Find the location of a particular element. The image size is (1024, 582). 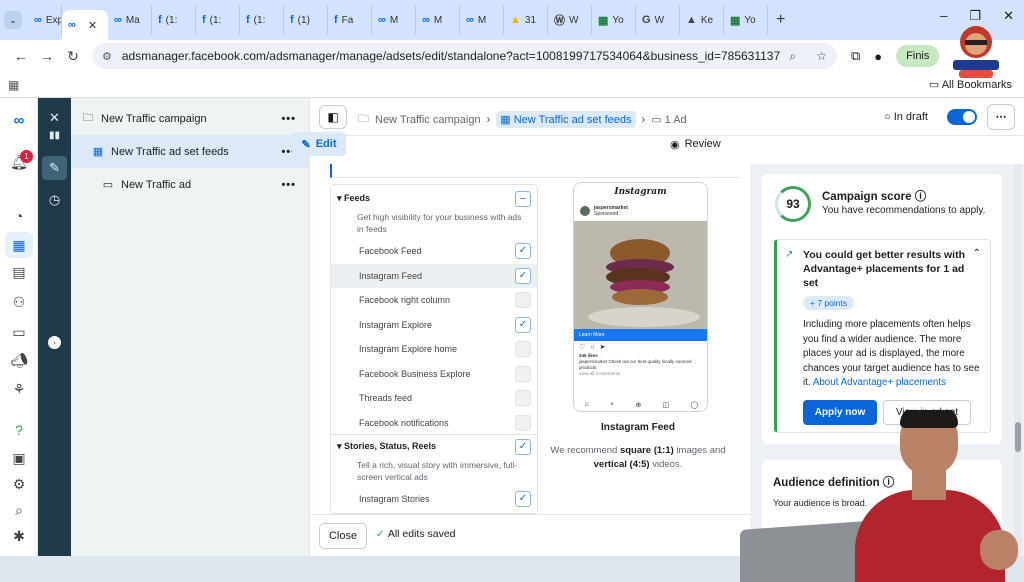

edit-tab: ✎ Edit is located at coordinates (319, 144).